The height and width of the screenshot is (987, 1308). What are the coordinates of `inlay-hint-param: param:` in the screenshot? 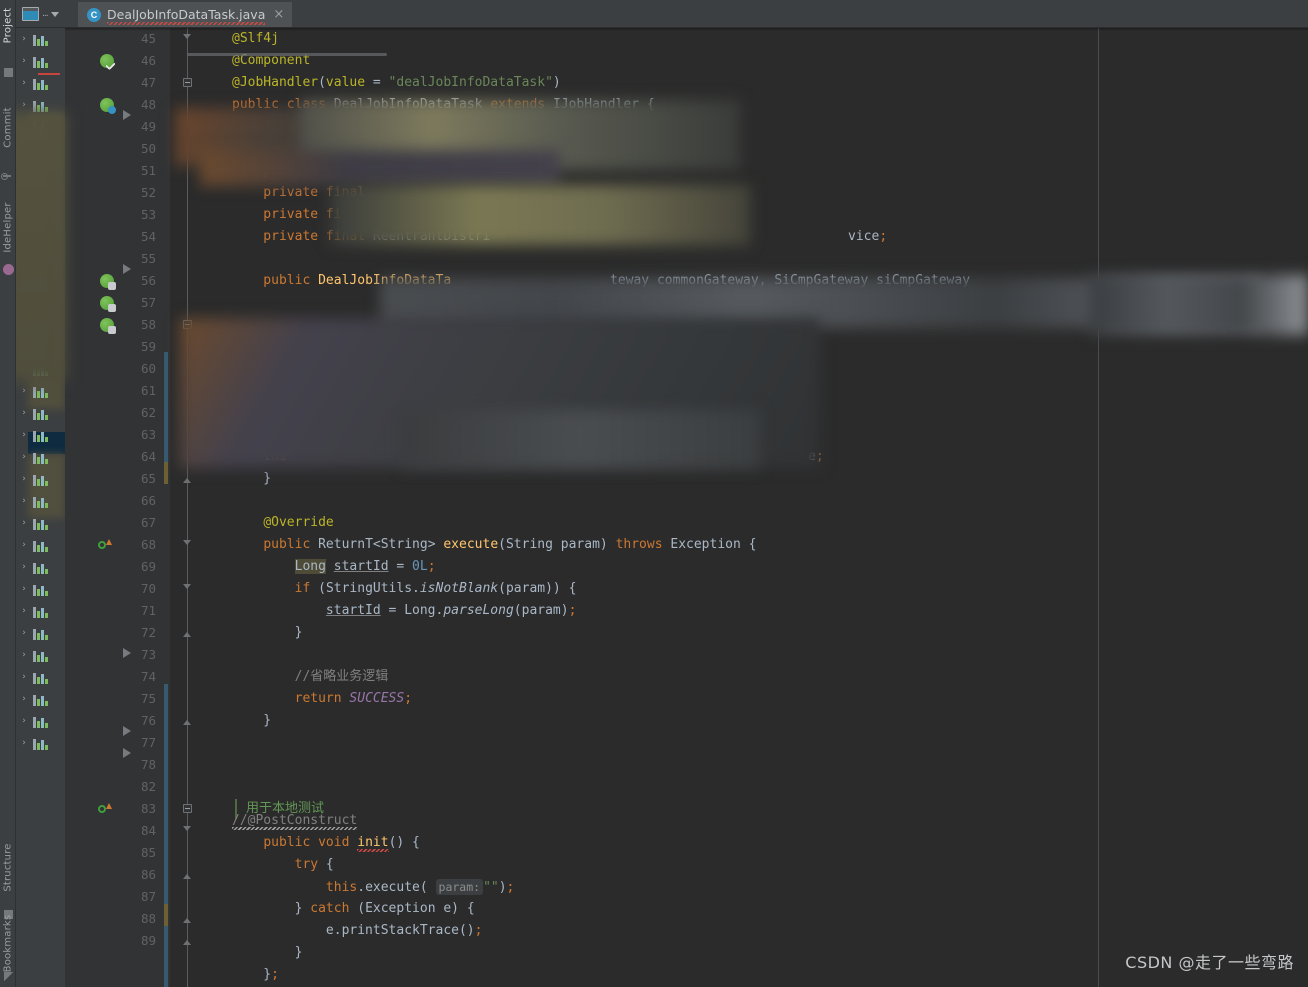 It's located at (459, 887).